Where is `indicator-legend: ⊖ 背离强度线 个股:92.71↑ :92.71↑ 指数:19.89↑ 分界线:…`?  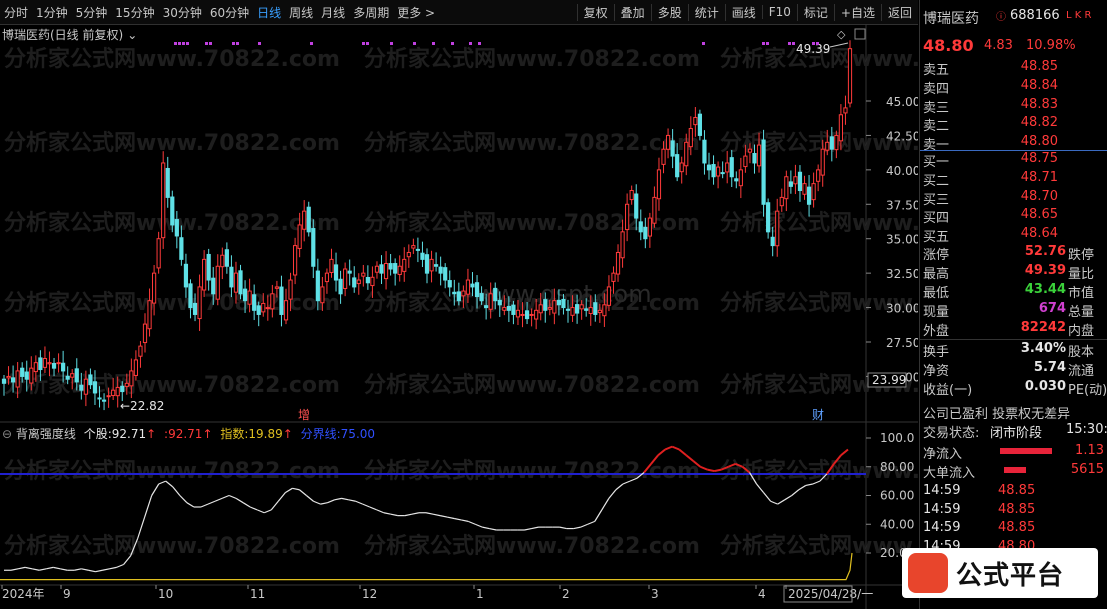 indicator-legend: ⊖ 背离强度线 个股:92.71↑ :92.71↑ 指数:19.89↑ 分界线:… is located at coordinates (188, 433).